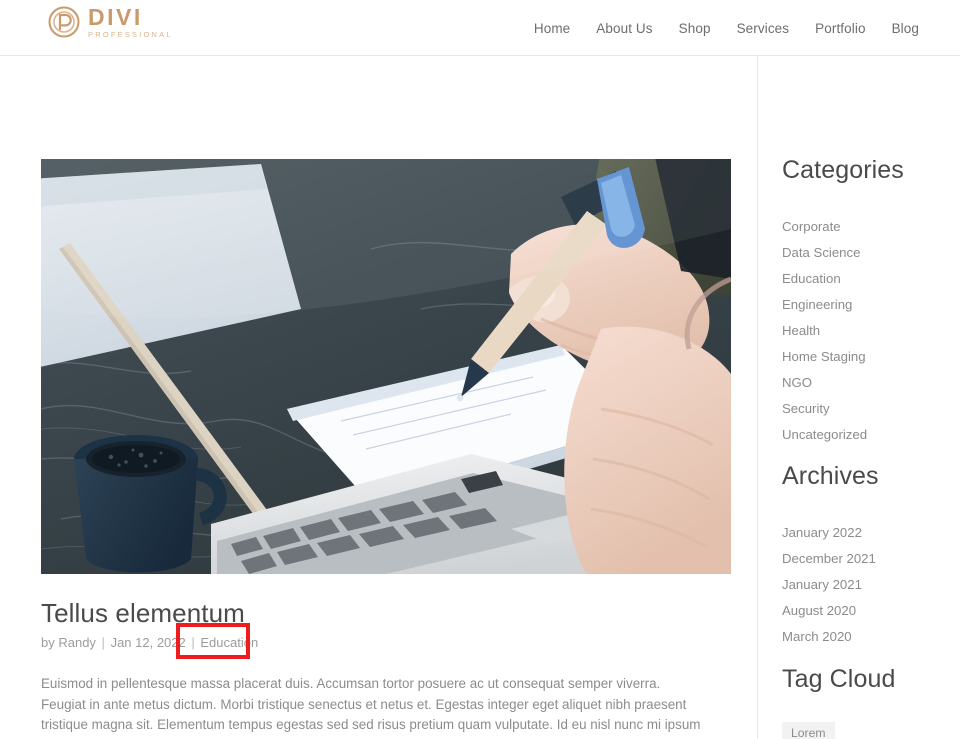 This screenshot has width=960, height=739. What do you see at coordinates (808, 730) in the screenshot?
I see `tag-link-lorem: Lorem` at bounding box center [808, 730].